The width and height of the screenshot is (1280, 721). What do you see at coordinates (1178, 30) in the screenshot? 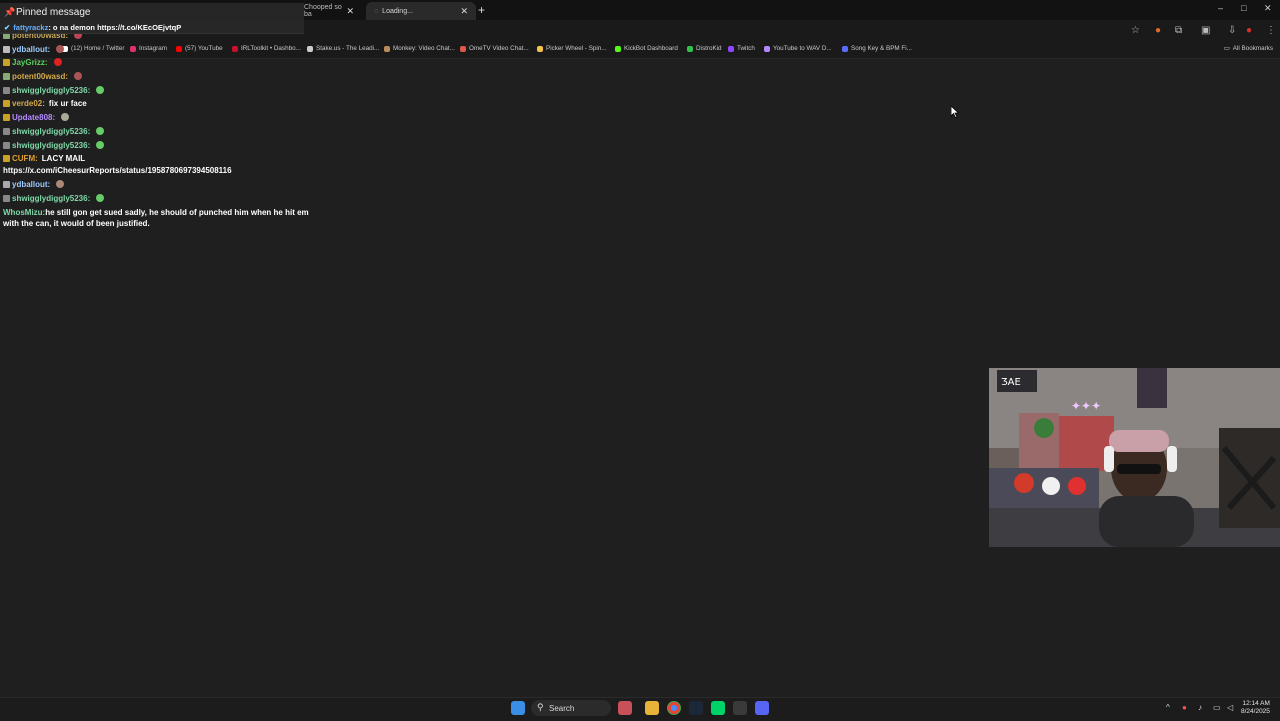
I see `puzzle-icon: ⧉` at bounding box center [1178, 30].